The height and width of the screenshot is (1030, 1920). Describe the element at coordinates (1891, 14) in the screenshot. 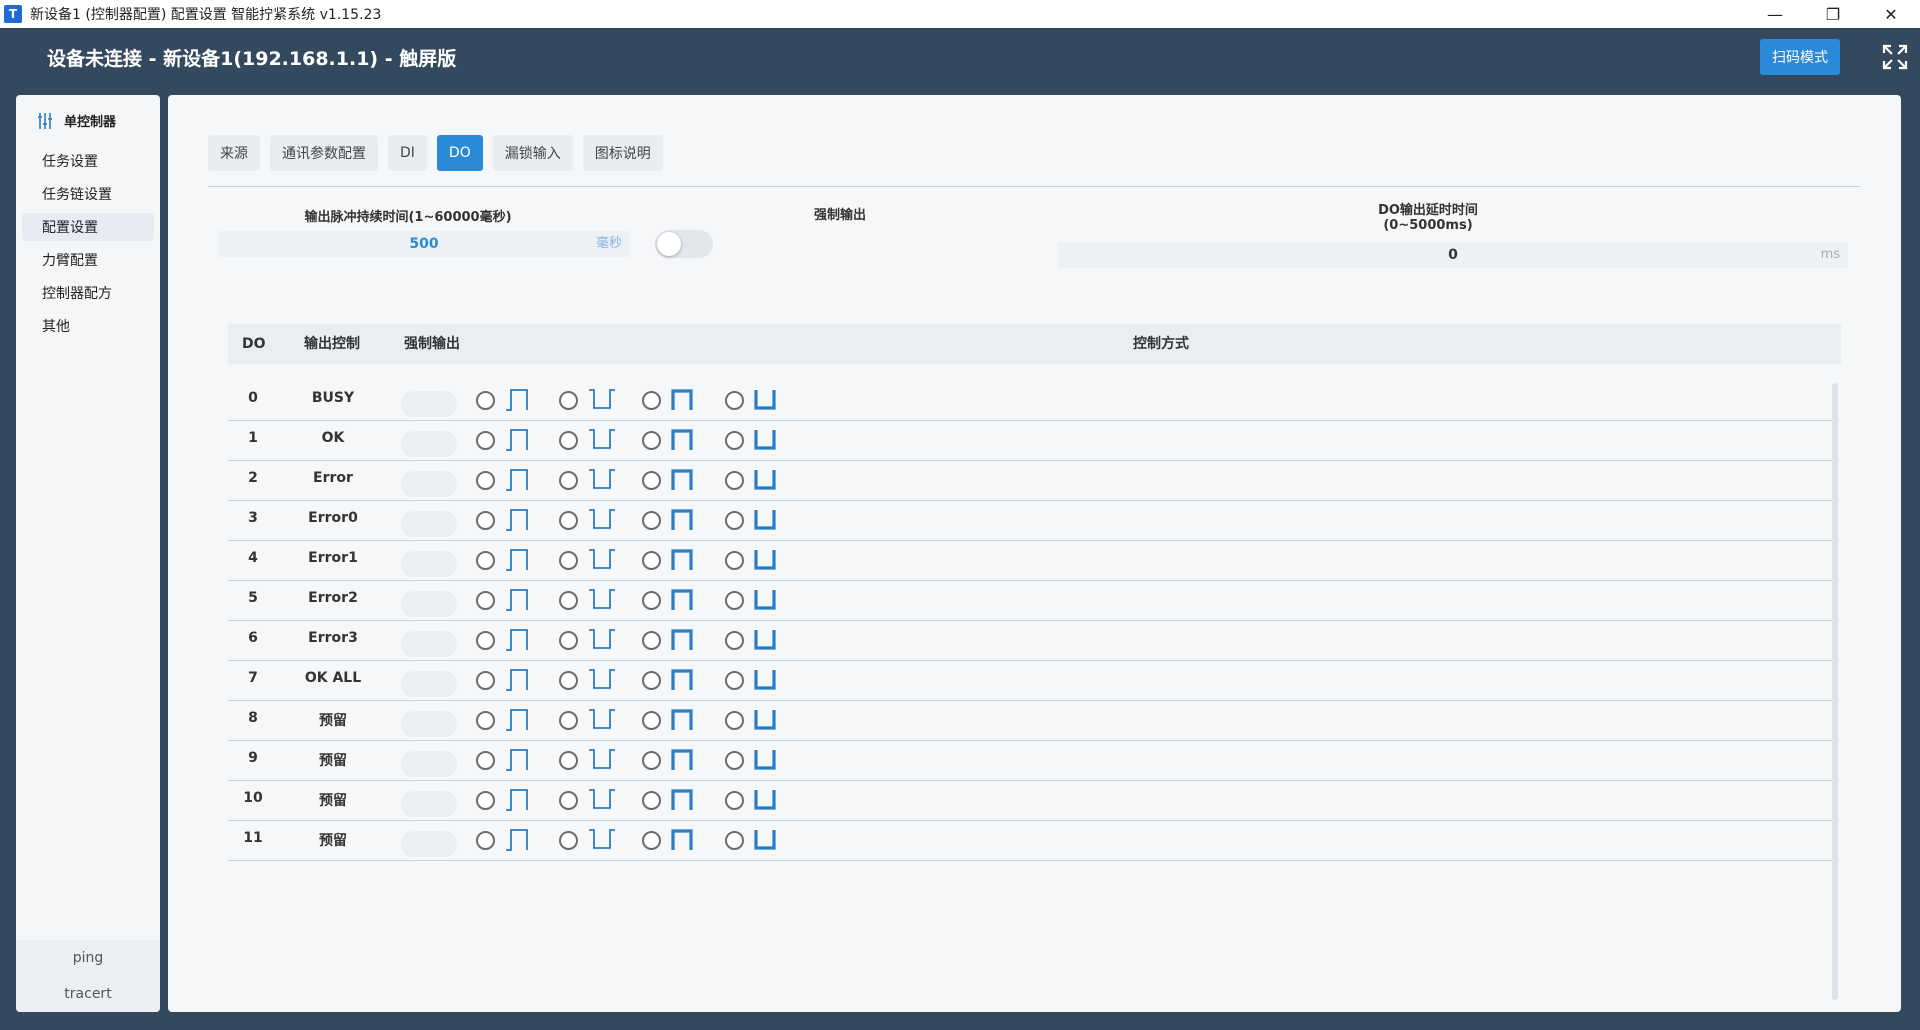

I see `close-icon: ✕` at that location.